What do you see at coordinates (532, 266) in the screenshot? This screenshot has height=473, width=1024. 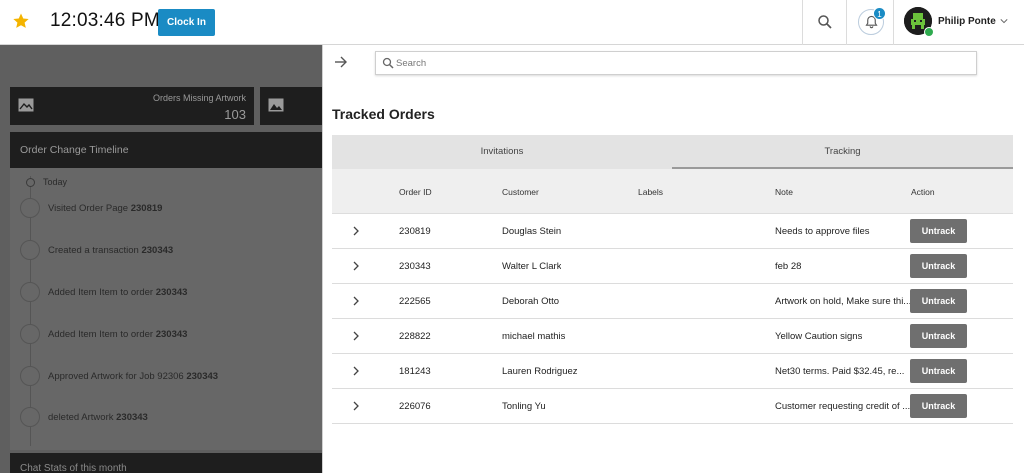 I see `customer-name: Walter L Clark` at bounding box center [532, 266].